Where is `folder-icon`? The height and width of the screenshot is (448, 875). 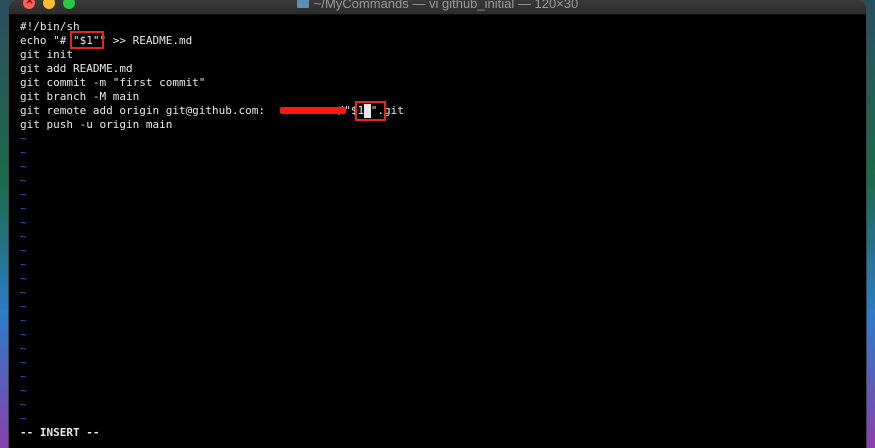
folder-icon is located at coordinates (302, 4).